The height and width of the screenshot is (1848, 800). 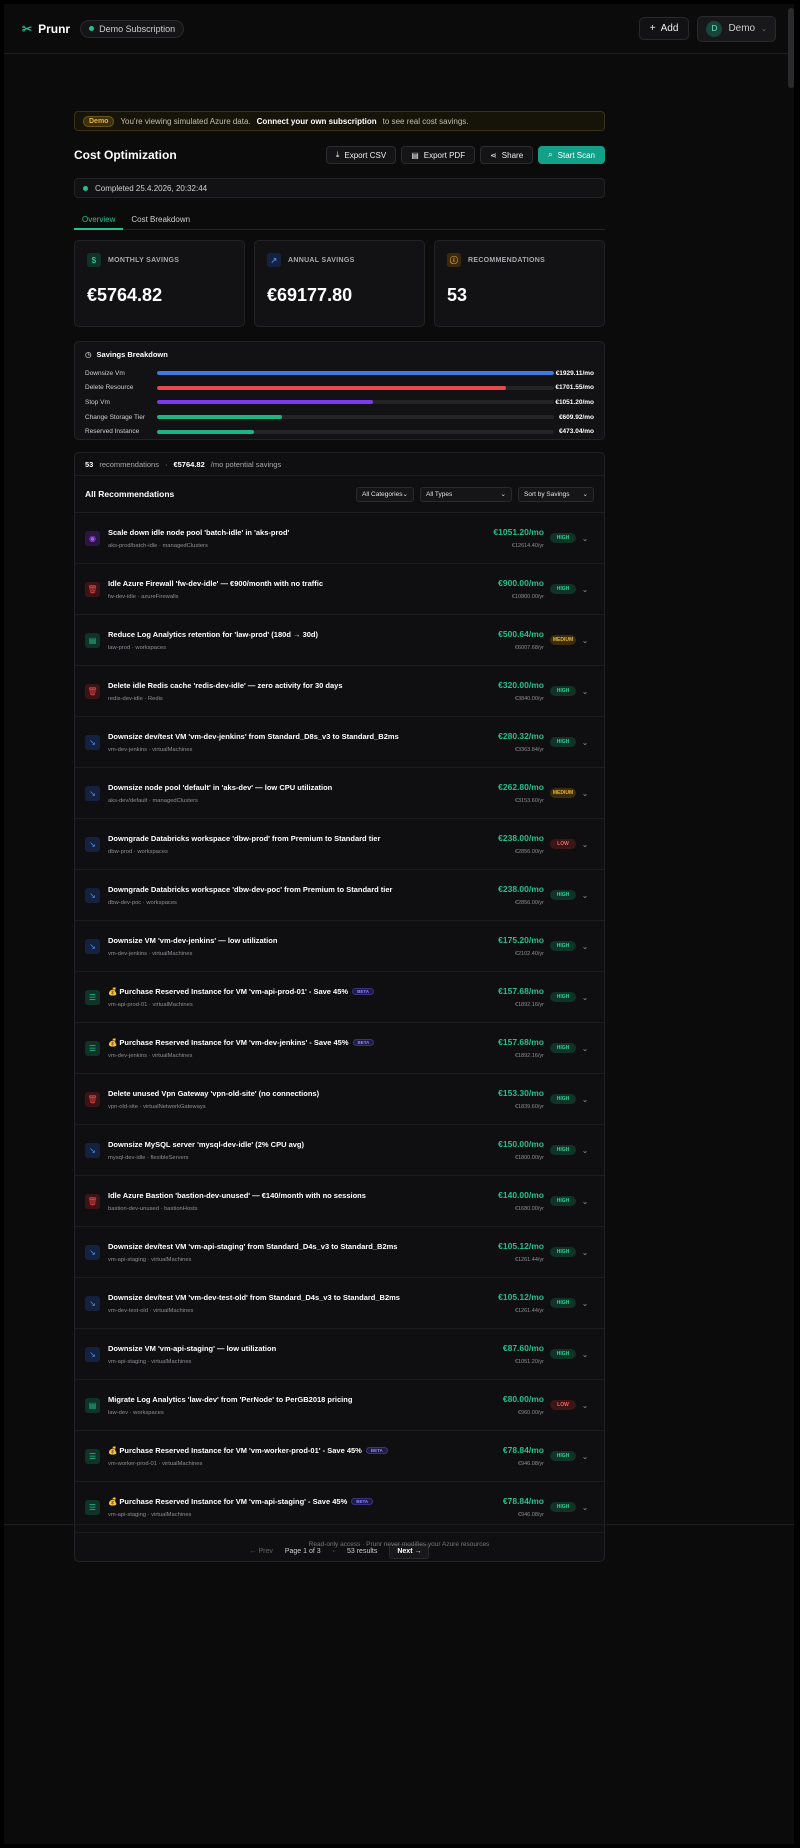 What do you see at coordinates (791, 48) in the screenshot?
I see `scrollbar` at bounding box center [791, 48].